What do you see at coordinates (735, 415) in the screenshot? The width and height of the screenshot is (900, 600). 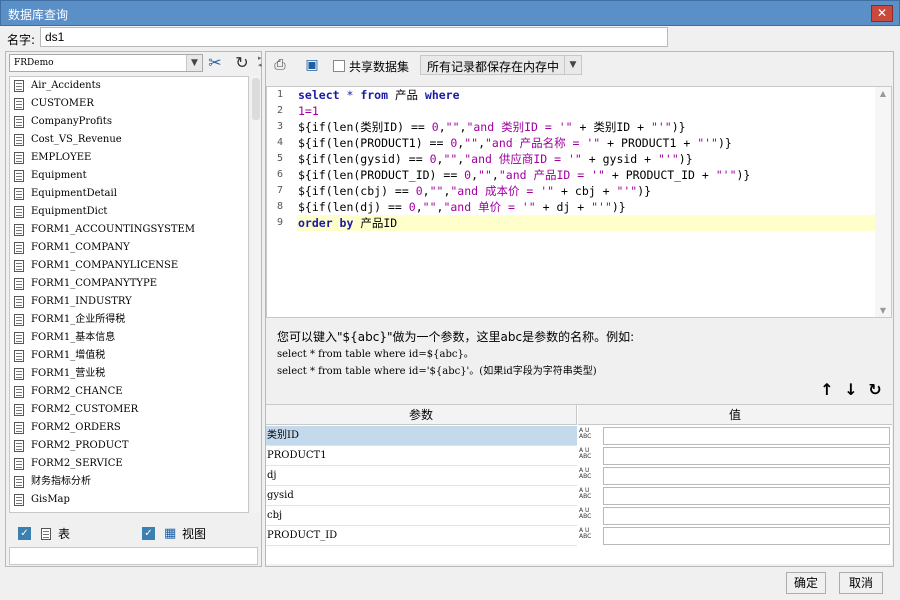 I see `param-value-header: 值` at bounding box center [735, 415].